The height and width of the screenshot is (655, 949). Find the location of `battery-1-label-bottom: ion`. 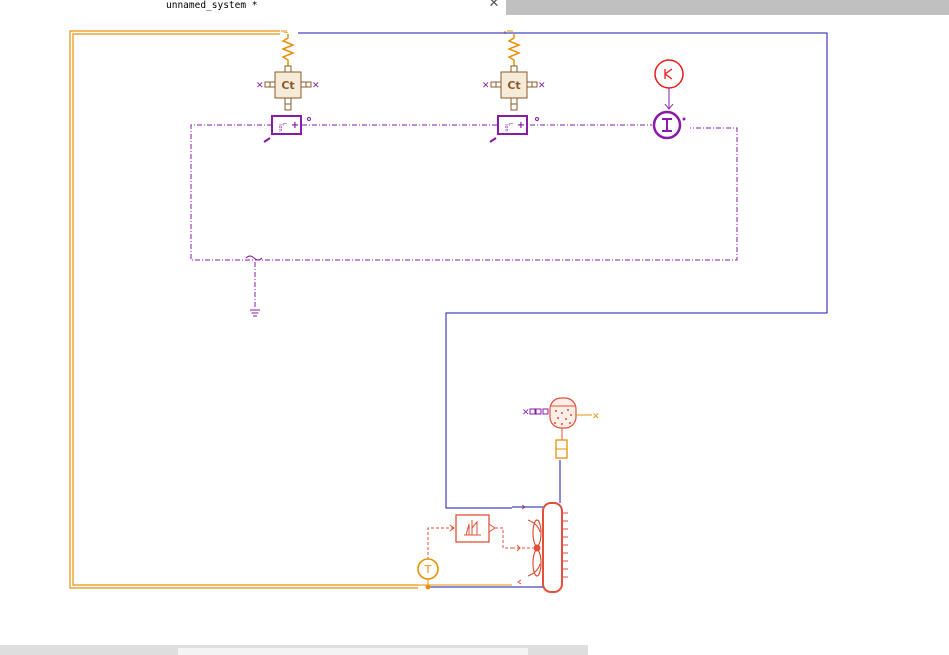

battery-1-label-bottom: ion is located at coordinates (280, 128).